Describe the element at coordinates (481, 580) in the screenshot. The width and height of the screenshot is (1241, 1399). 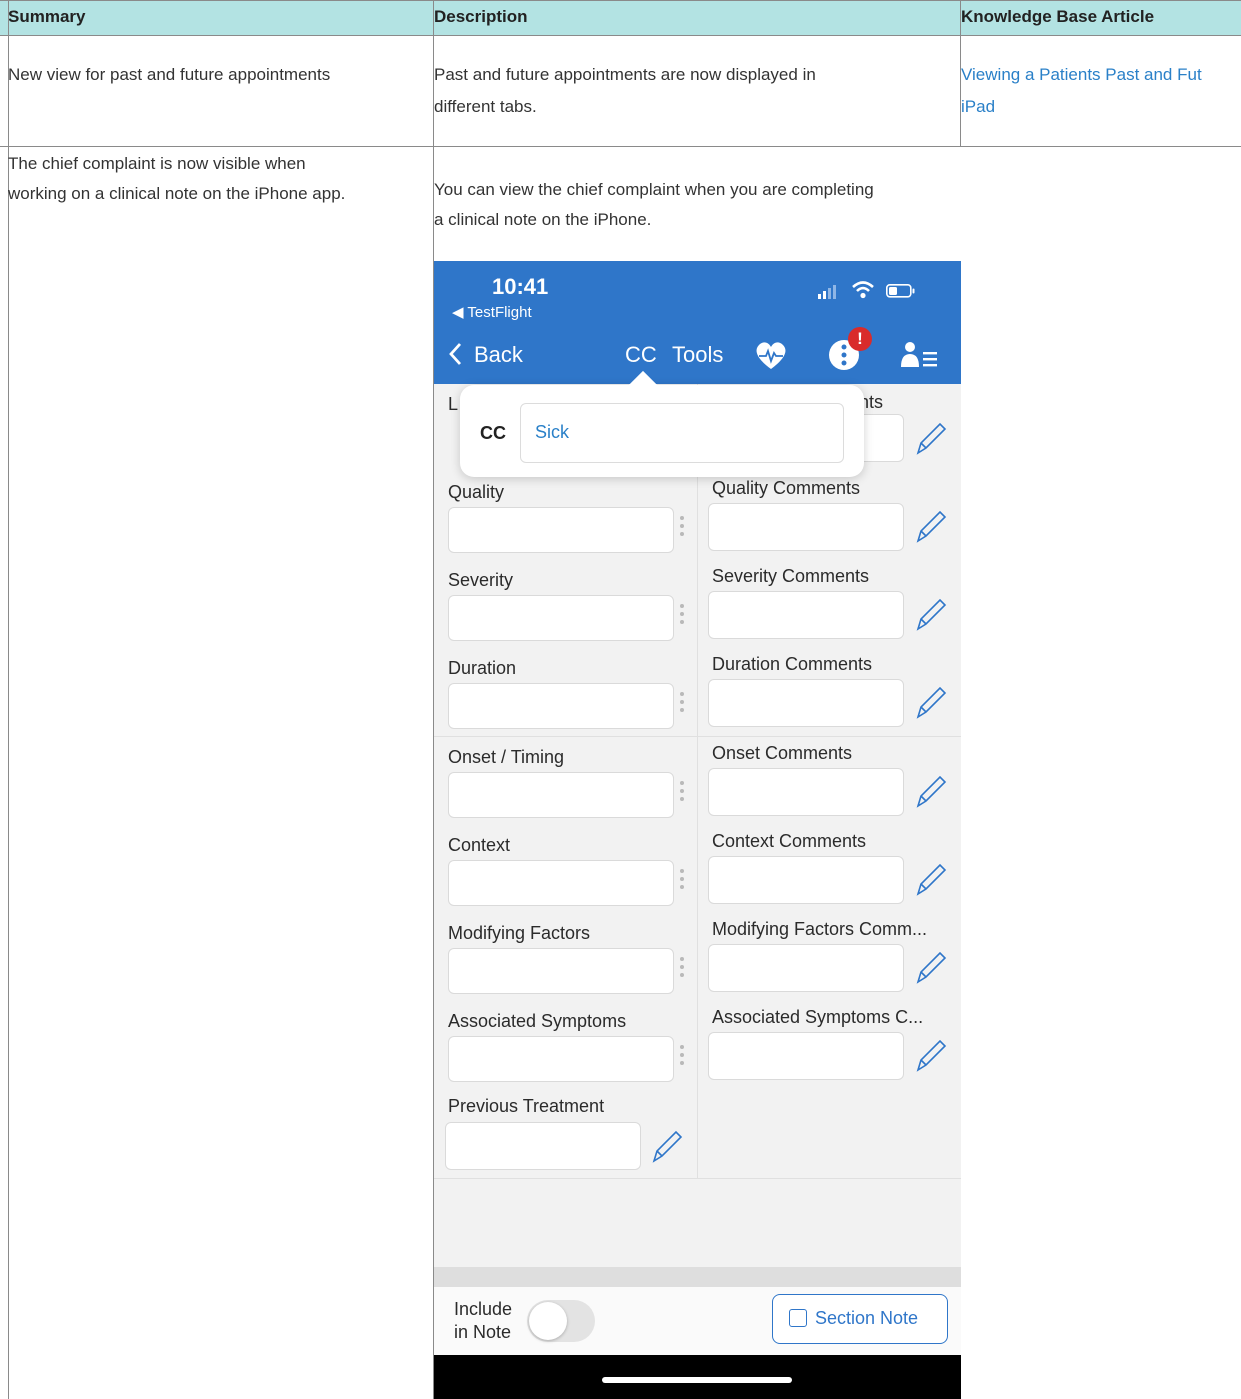
I see `hpi-left-label: Severity` at that location.